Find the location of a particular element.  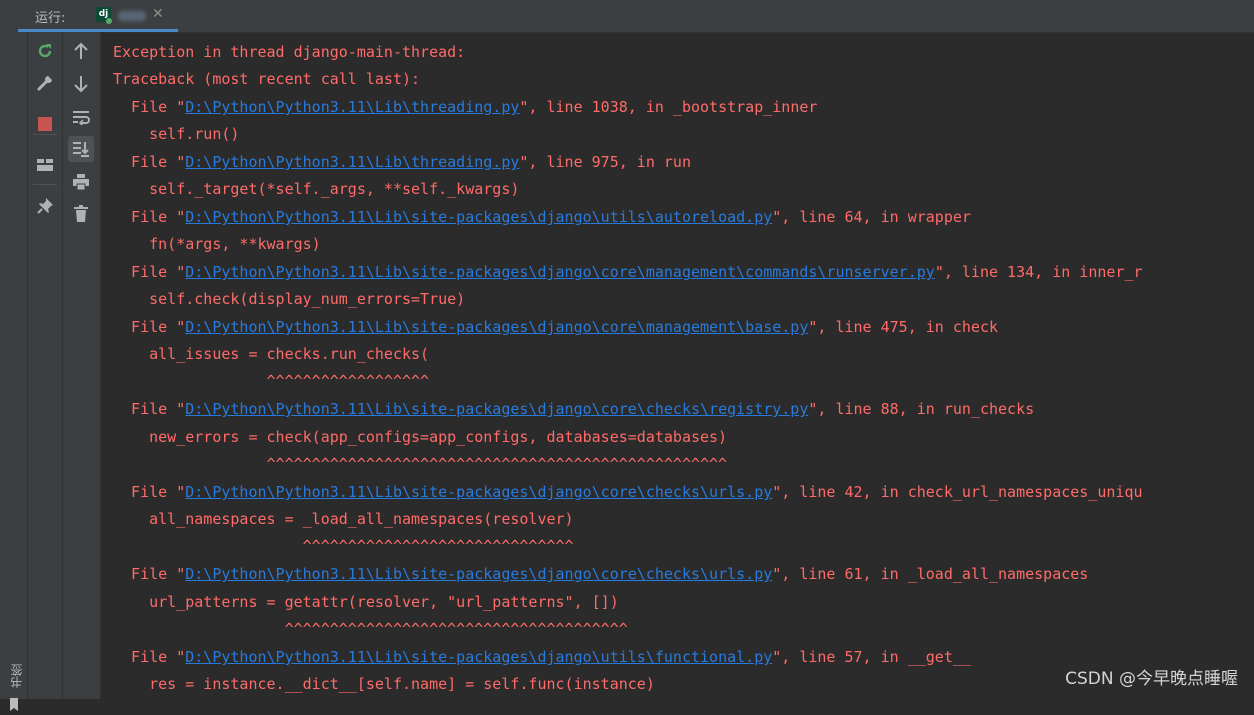

line-text: ^^^^^^^^^^^^^^^^^^^^^^^^^^^^^^ is located at coordinates (343, 546).